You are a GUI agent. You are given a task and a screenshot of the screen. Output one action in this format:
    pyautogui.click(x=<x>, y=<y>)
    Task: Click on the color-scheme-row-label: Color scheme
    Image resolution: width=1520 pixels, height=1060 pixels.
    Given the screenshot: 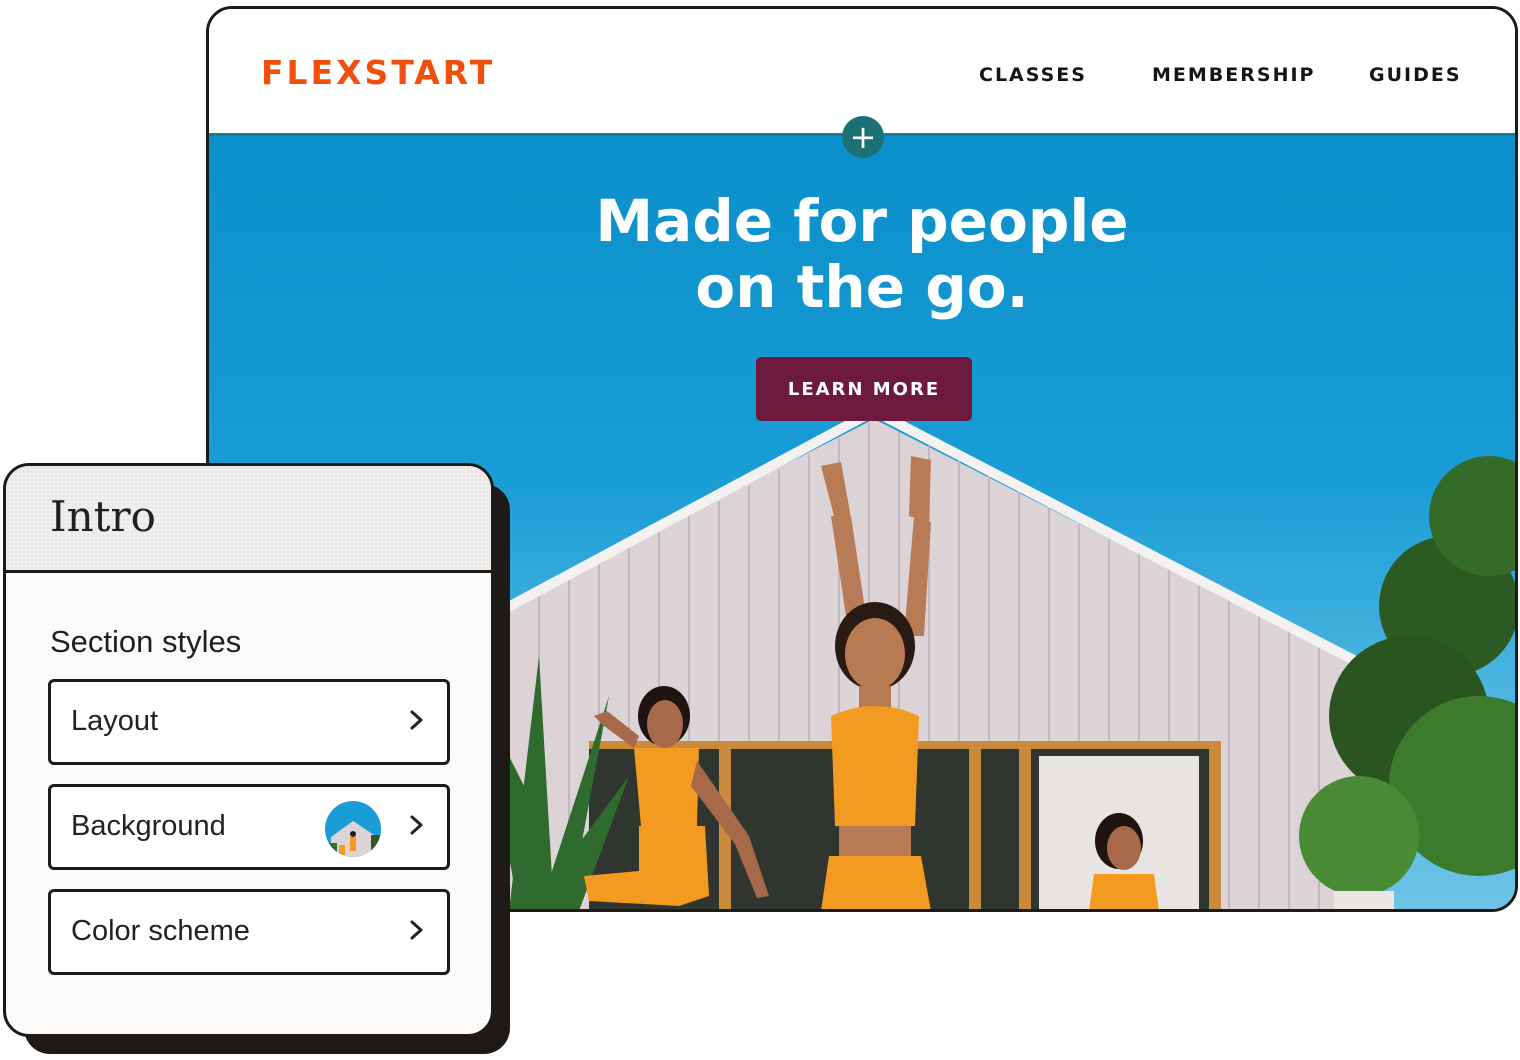 What is the action you would take?
    pyautogui.click(x=160, y=931)
    